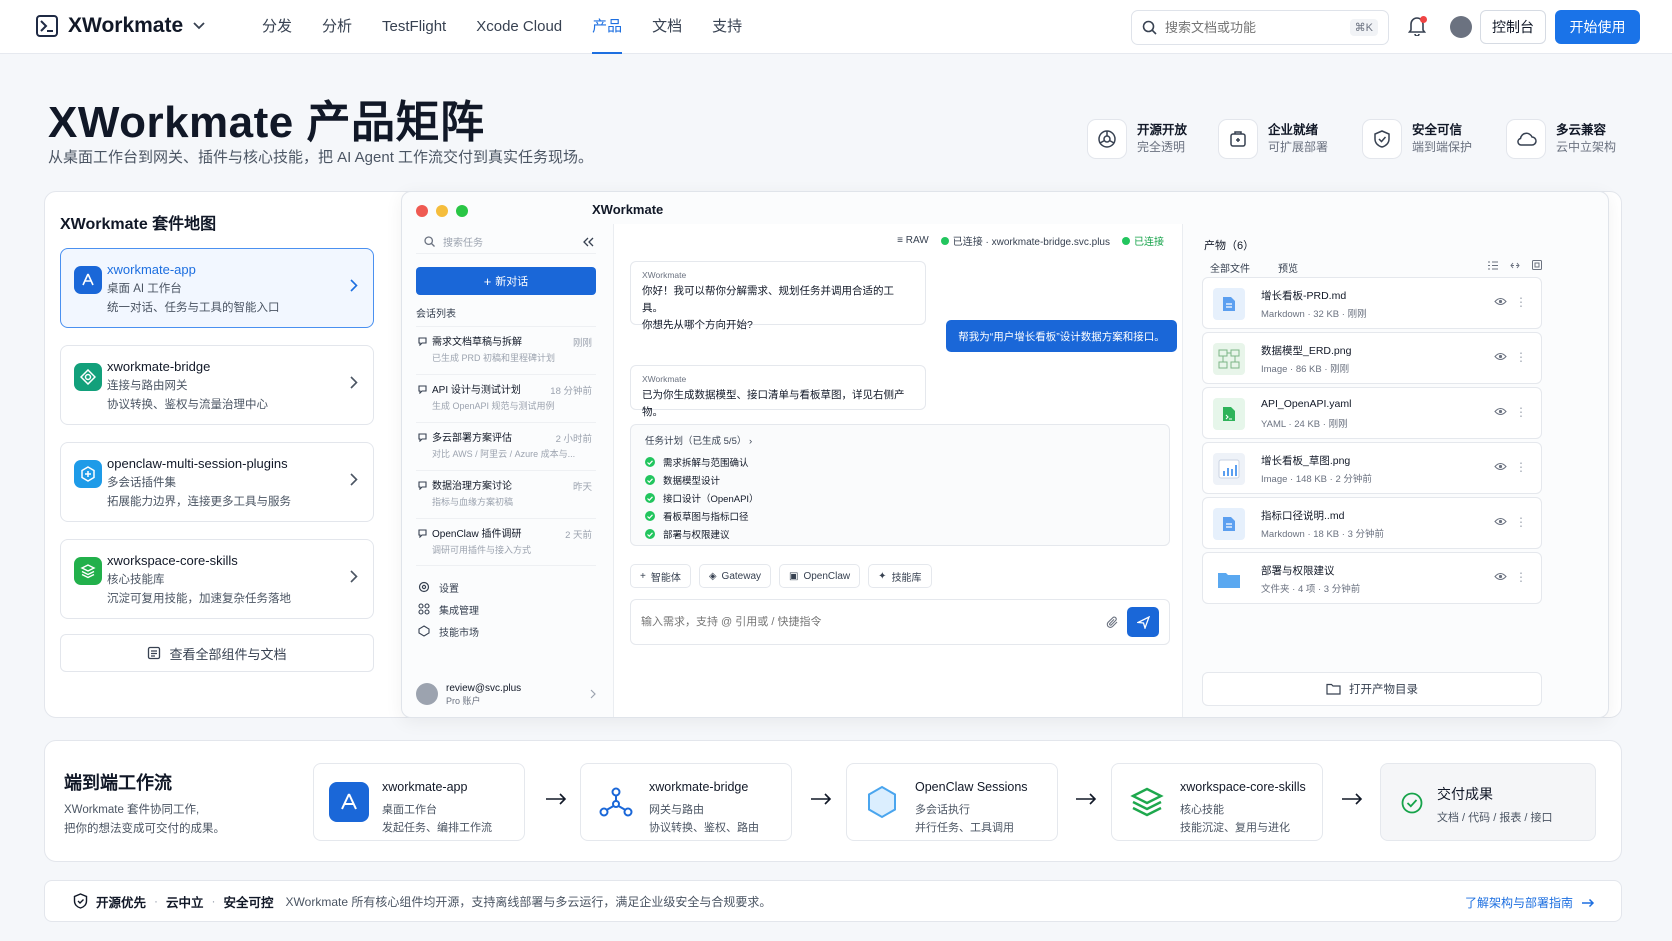  What do you see at coordinates (1530, 902) in the screenshot?
I see `architecture-guide-link: 了解架构与部署指南` at bounding box center [1530, 902].